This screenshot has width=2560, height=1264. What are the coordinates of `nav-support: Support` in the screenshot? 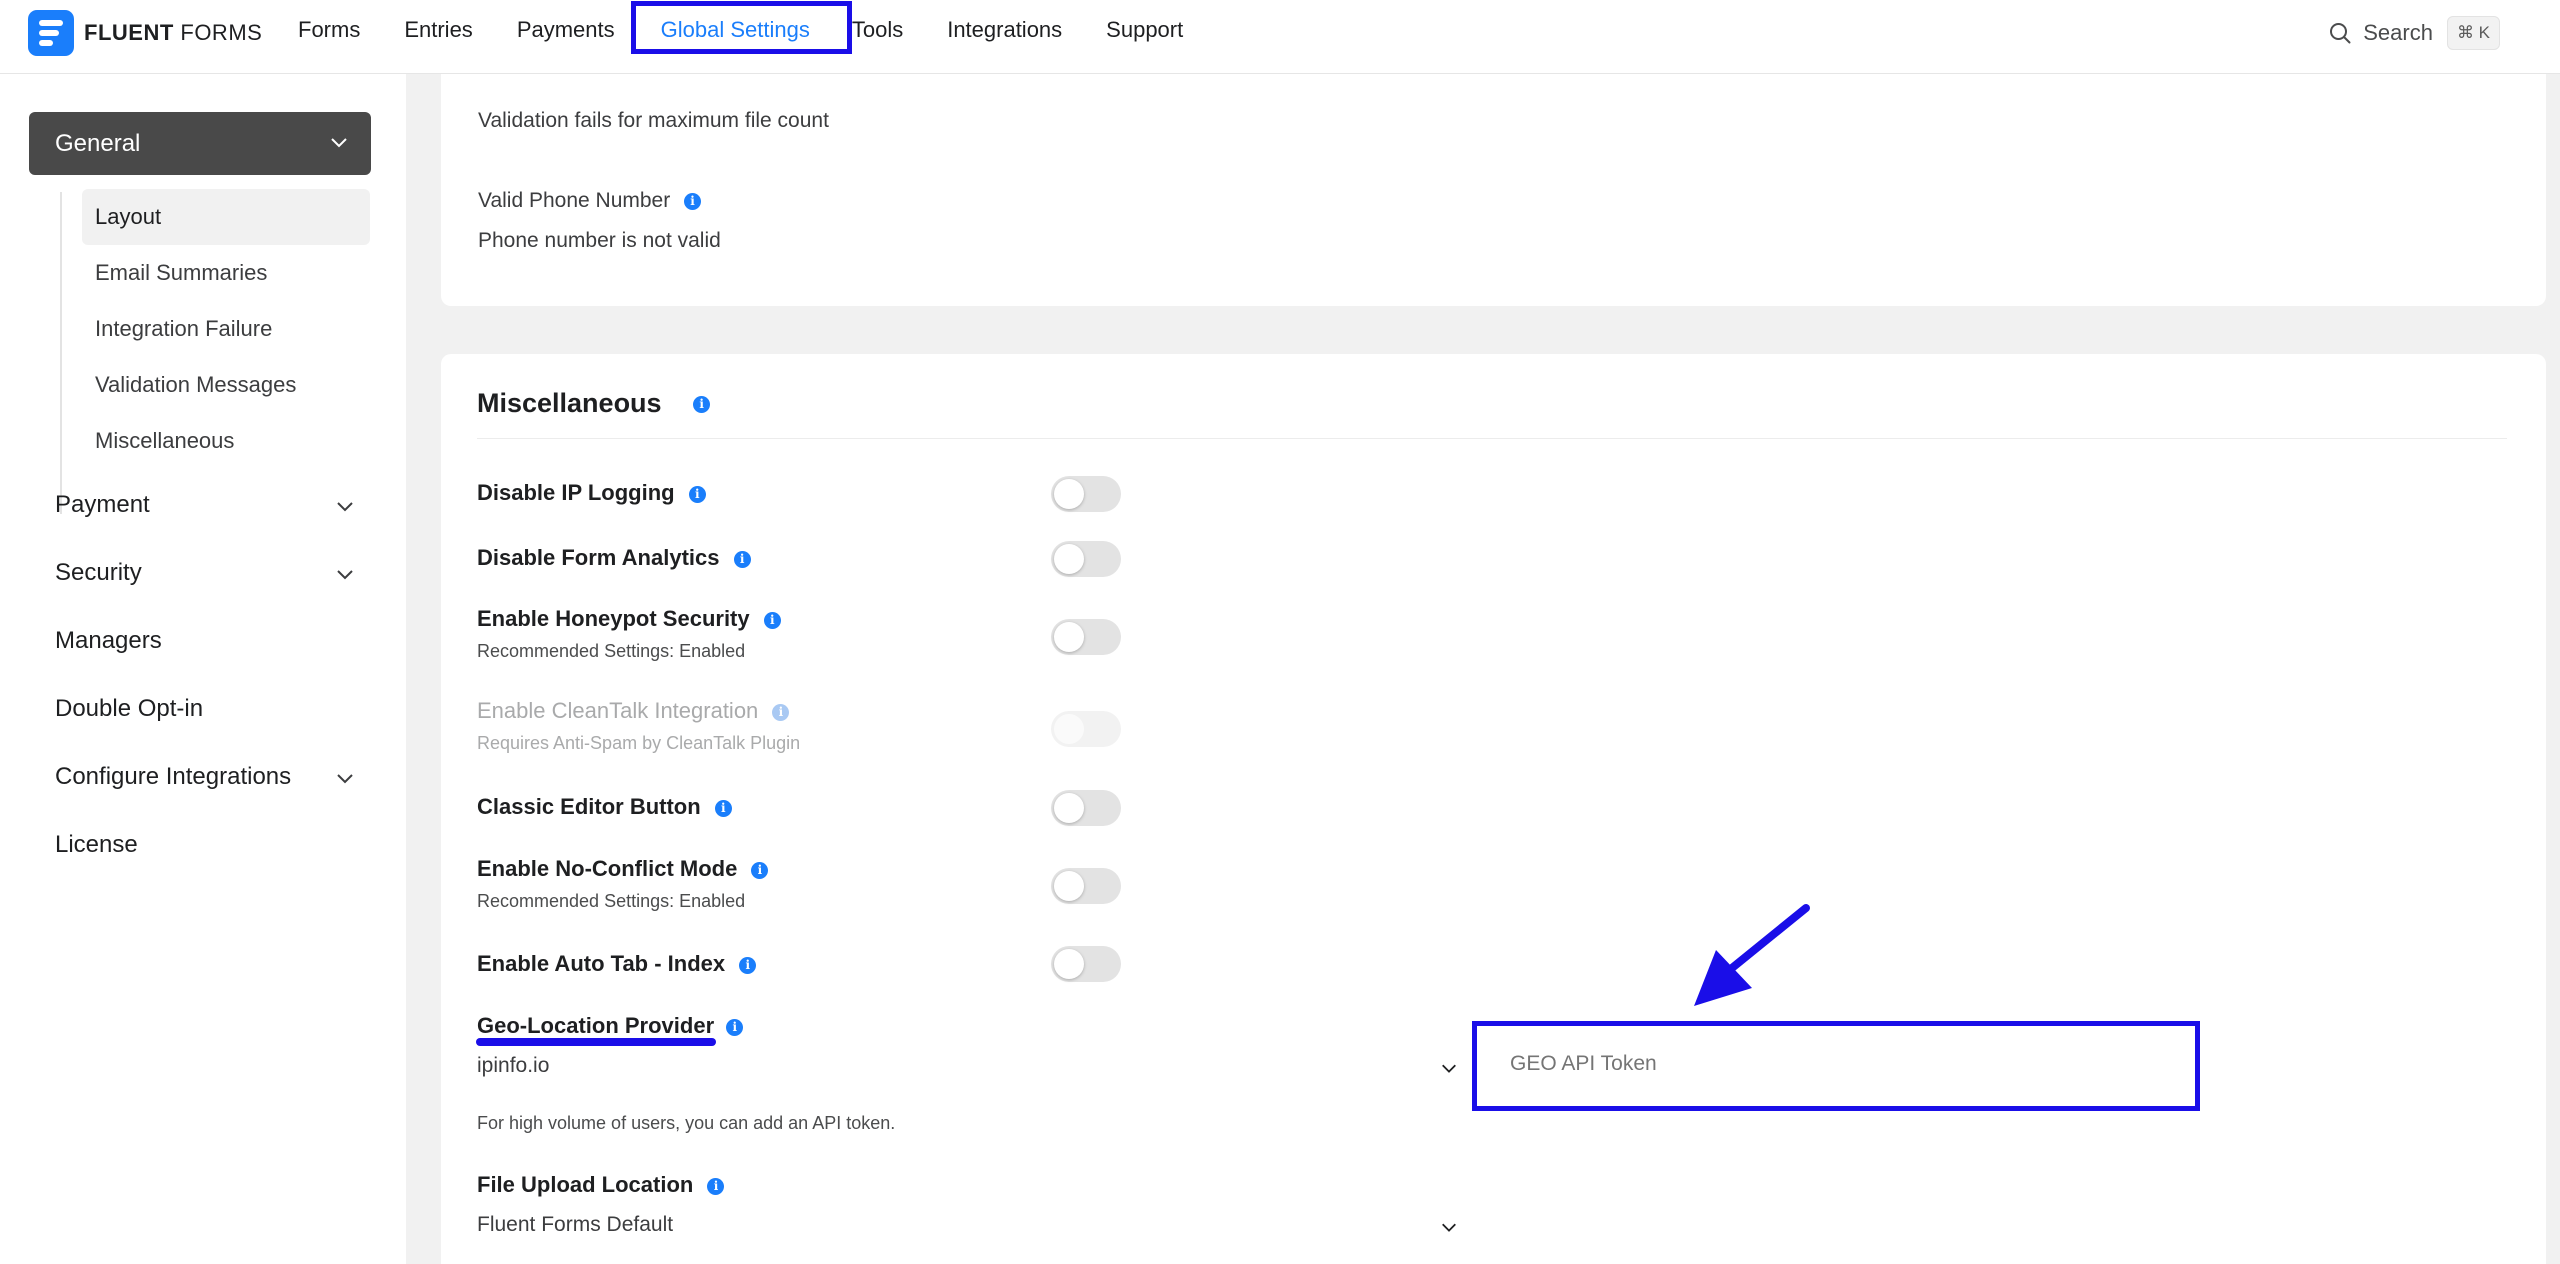 It's located at (1144, 30).